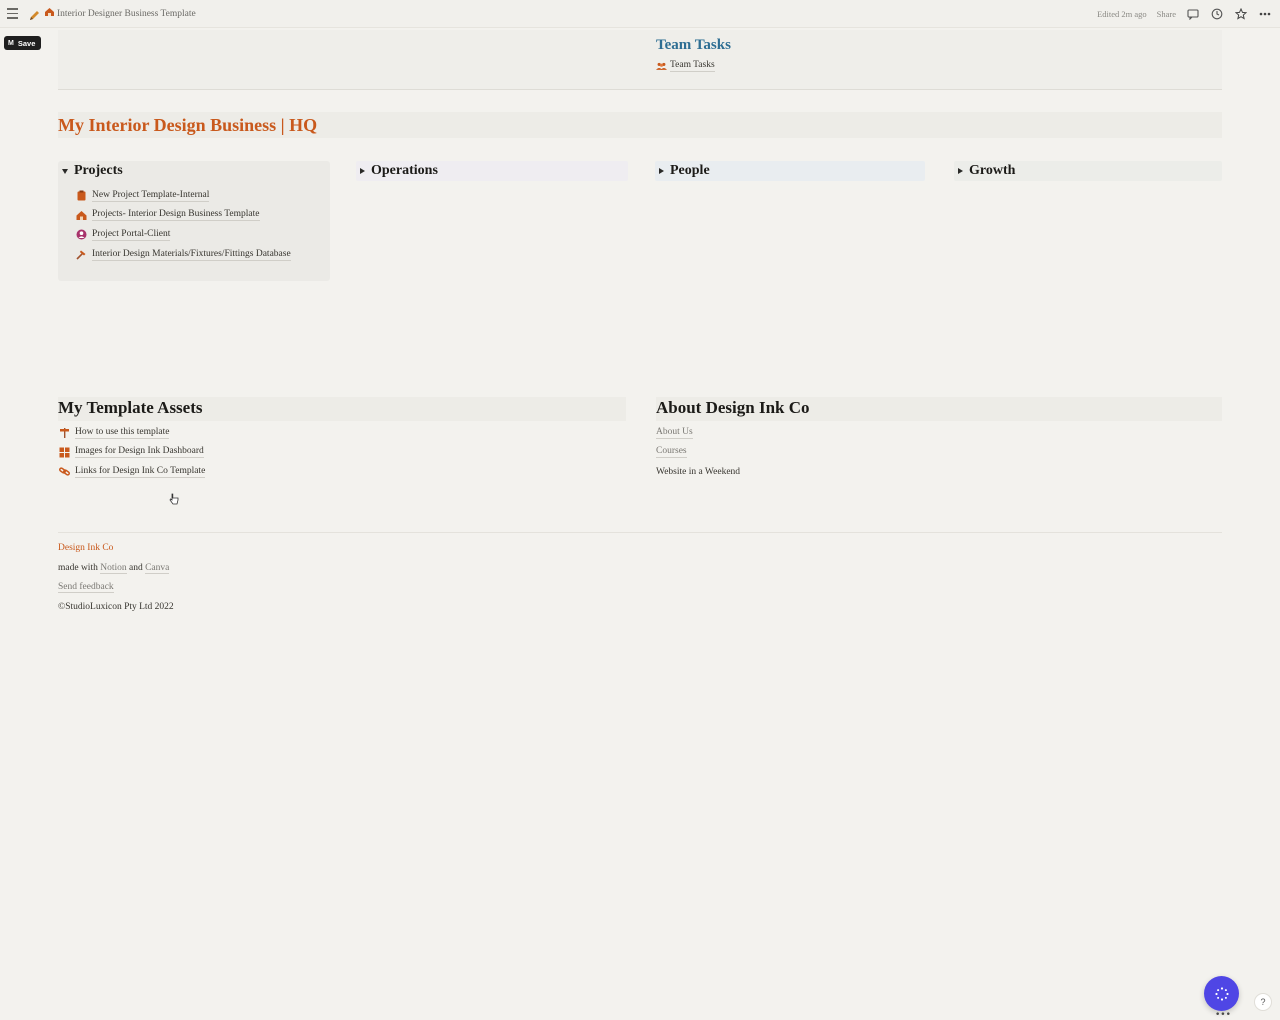 The height and width of the screenshot is (1020, 1280). Describe the element at coordinates (992, 170) in the screenshot. I see `toggle-growth-label: Growth` at that location.